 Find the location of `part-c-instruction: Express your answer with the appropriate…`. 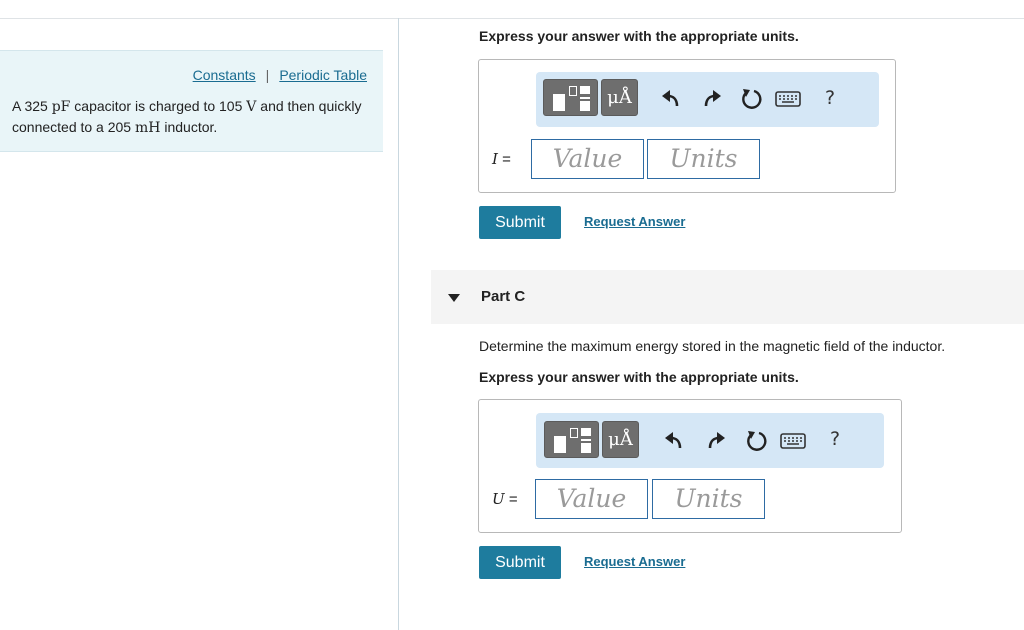

part-c-instruction: Express your answer with the appropriate… is located at coordinates (639, 377).